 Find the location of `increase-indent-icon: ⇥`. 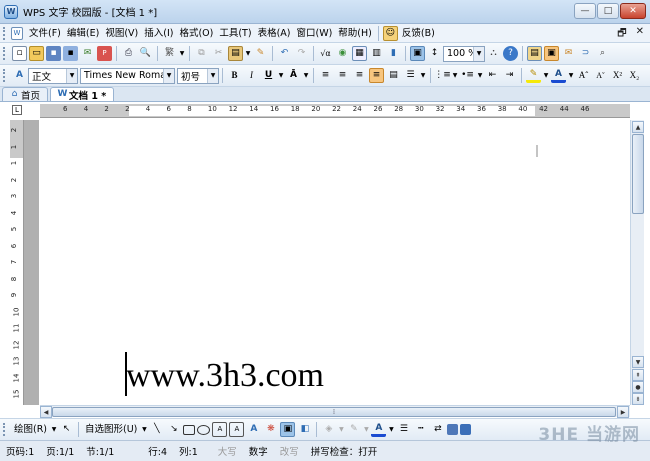

increase-indent-icon: ⇥ is located at coordinates (509, 75).